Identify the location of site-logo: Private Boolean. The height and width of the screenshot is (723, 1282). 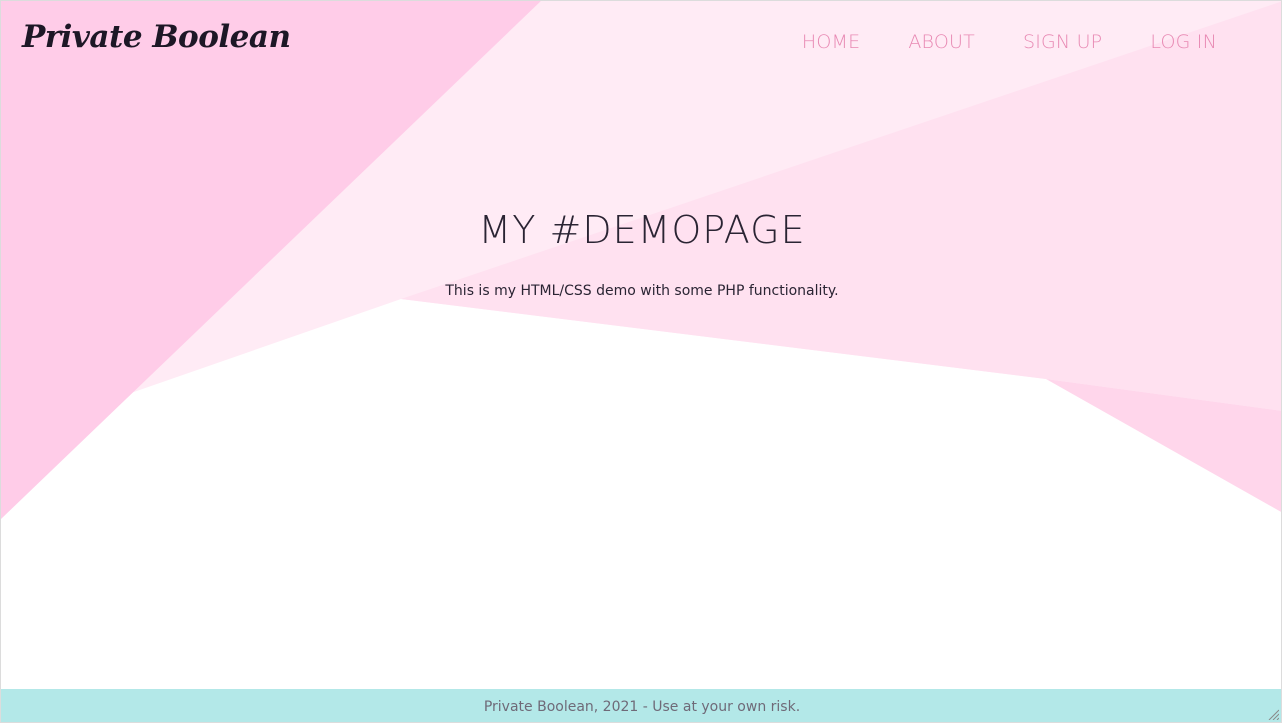
(156, 37).